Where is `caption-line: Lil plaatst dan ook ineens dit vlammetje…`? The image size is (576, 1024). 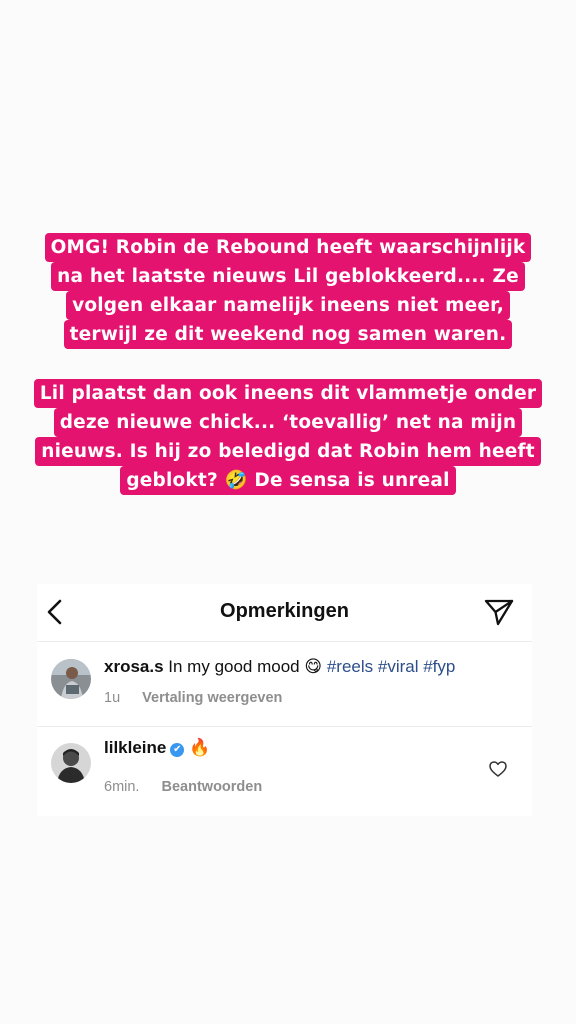 caption-line: Lil plaatst dan ook ineens dit vlammetje… is located at coordinates (288, 393).